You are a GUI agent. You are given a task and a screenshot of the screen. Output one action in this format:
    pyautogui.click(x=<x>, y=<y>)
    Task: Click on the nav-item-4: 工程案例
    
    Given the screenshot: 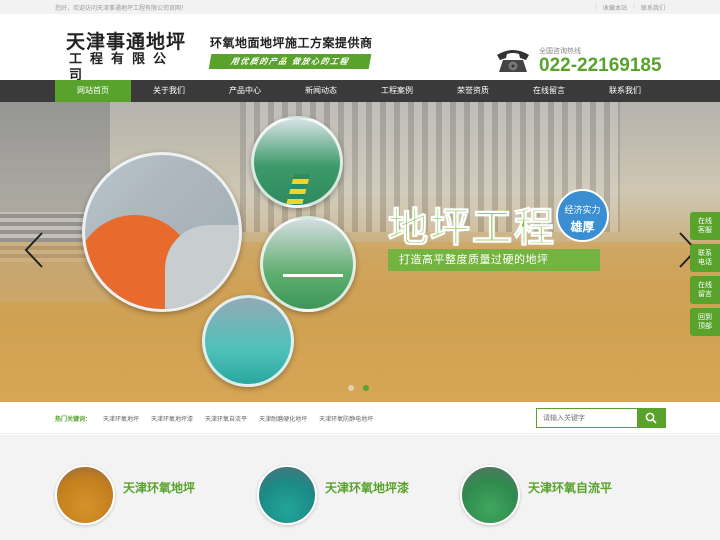 What is the action you would take?
    pyautogui.click(x=397, y=91)
    